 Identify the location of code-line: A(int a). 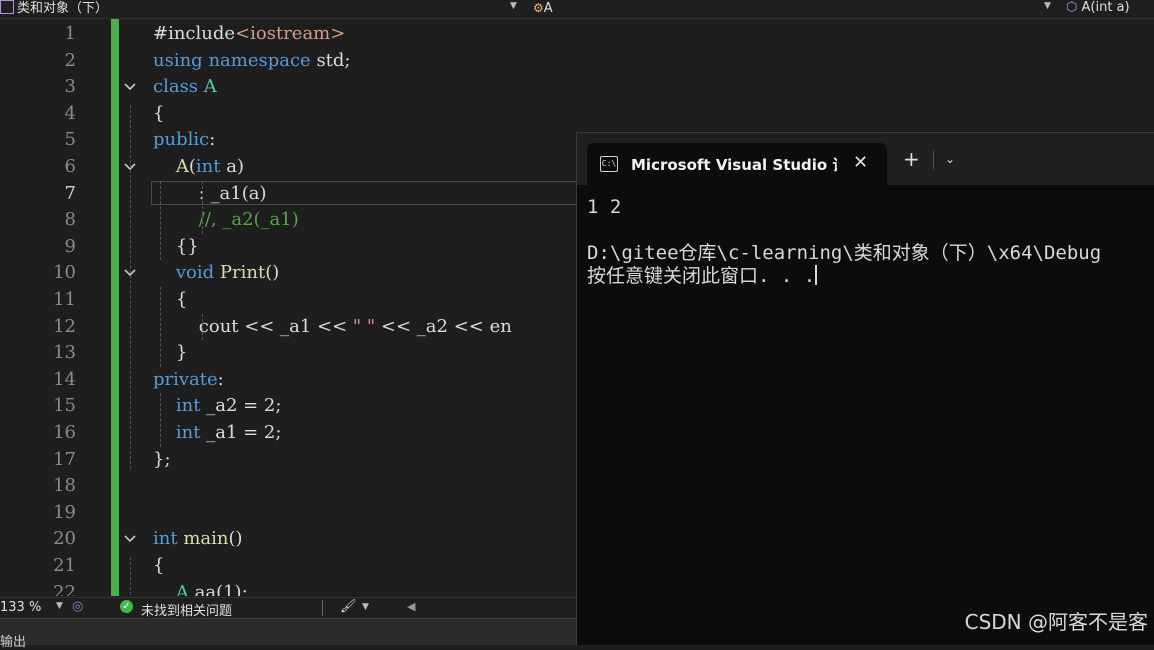
(198, 167).